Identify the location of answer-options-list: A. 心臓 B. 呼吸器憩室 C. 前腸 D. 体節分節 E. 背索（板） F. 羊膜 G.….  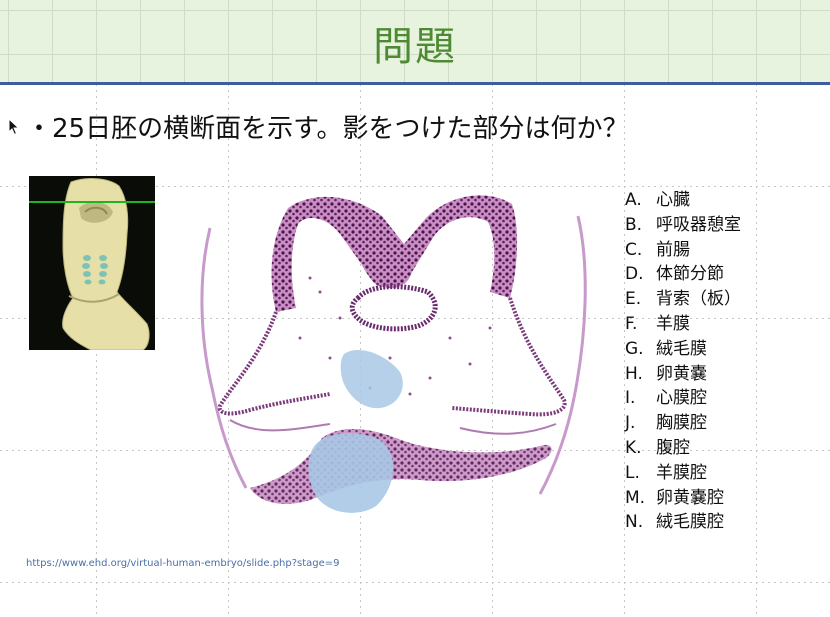
(683, 361).